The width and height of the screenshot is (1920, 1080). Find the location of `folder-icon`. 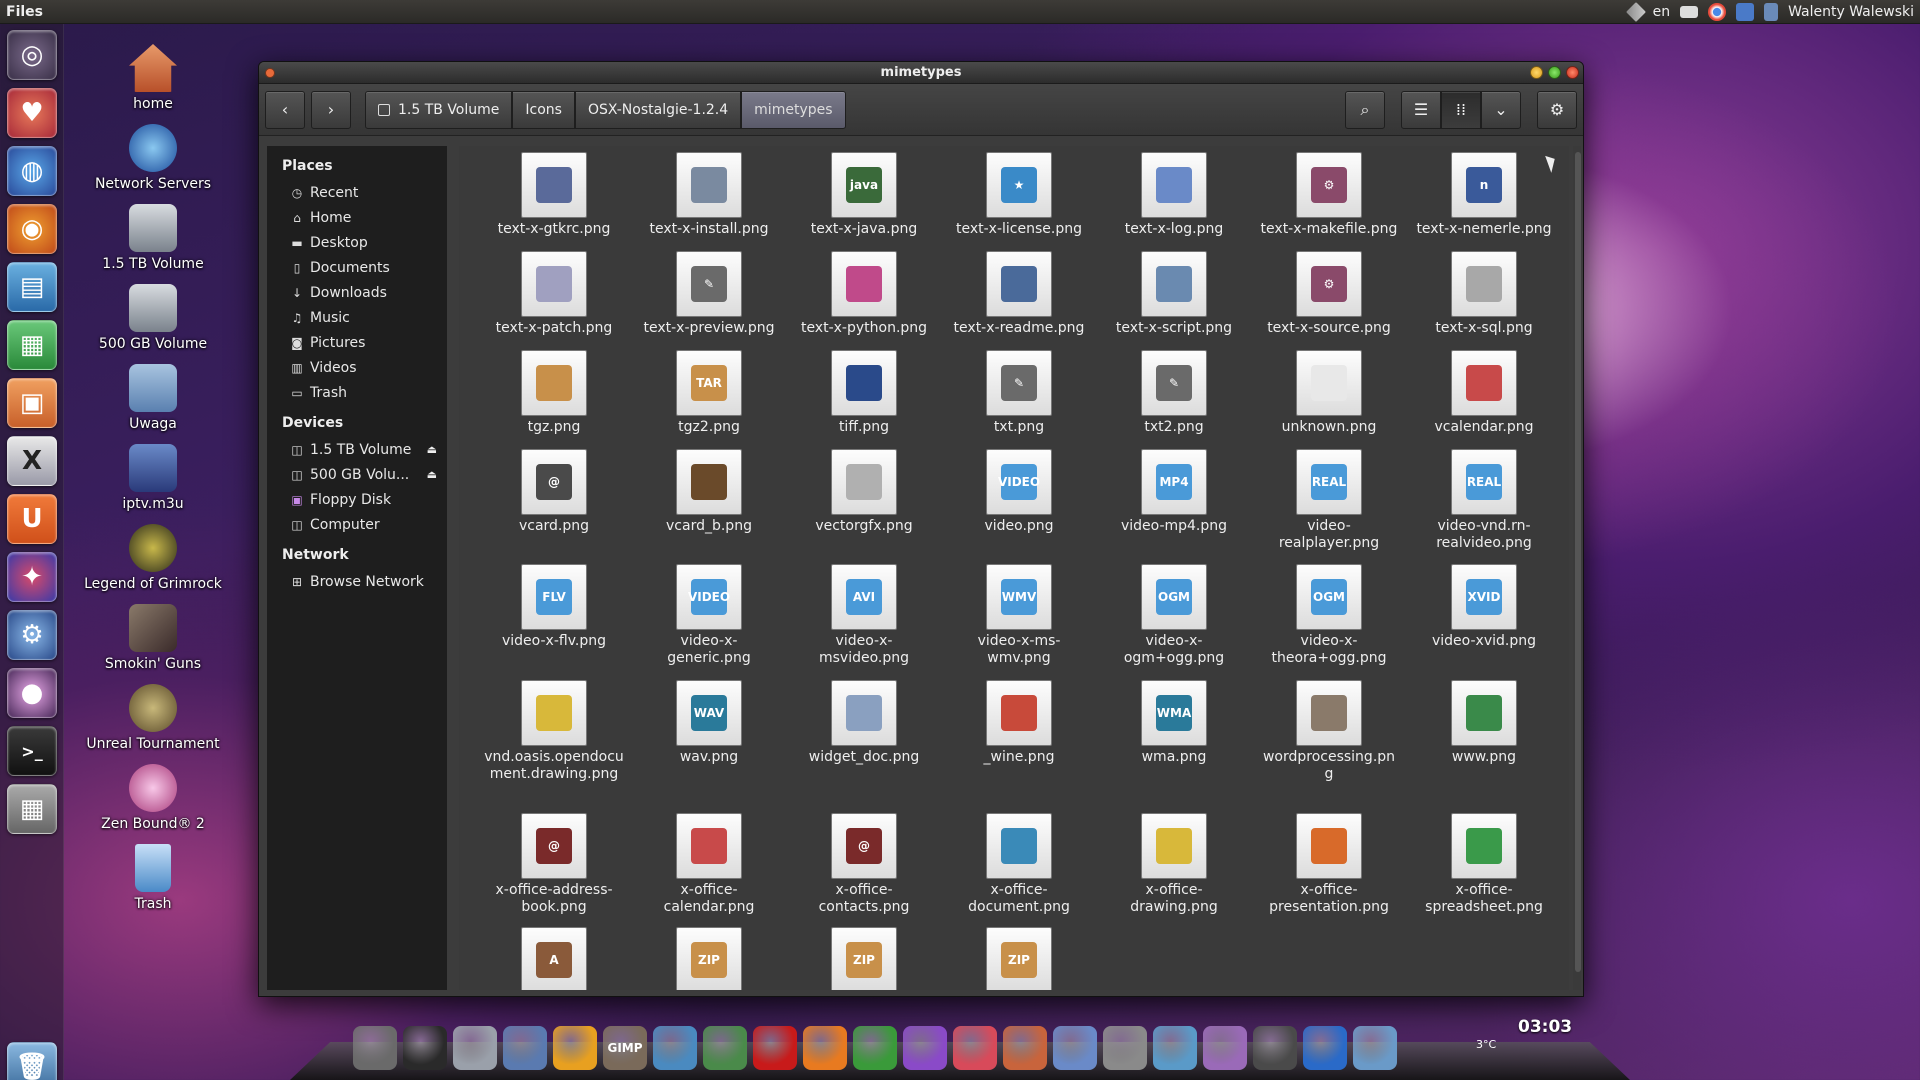

folder-icon is located at coordinates (1225, 1048).